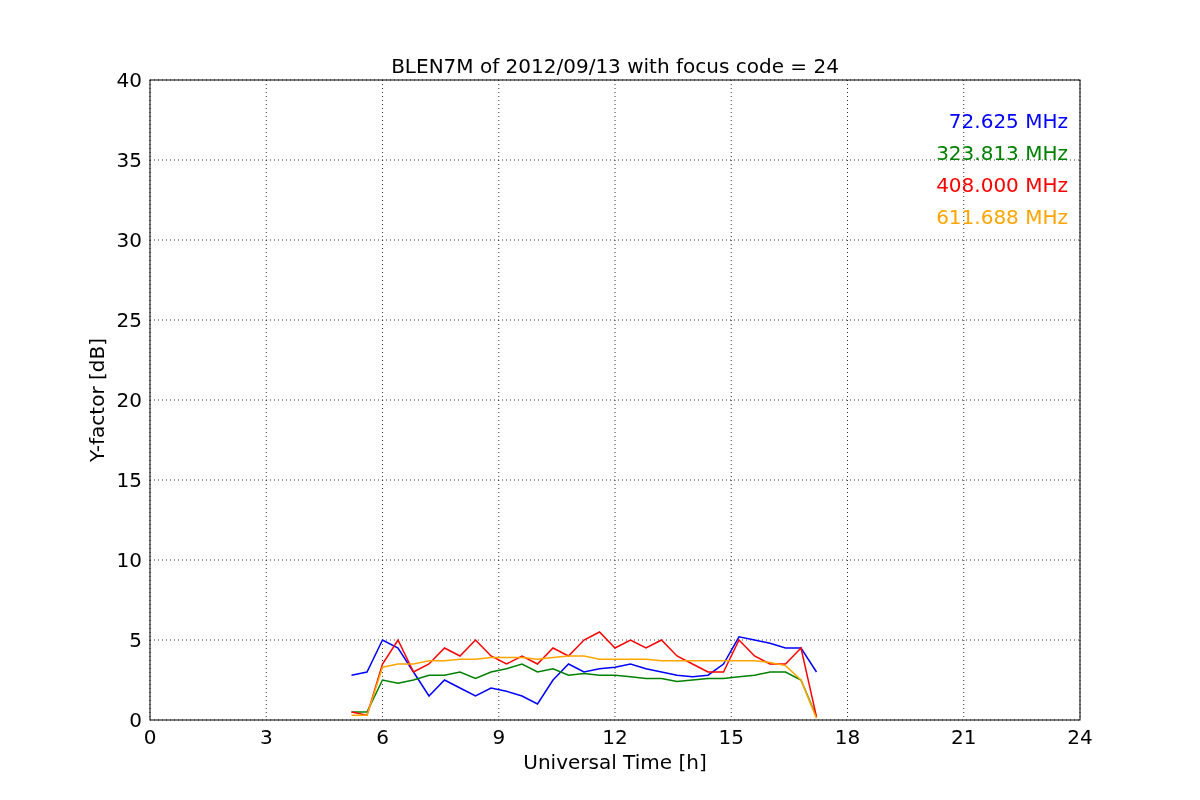 The width and height of the screenshot is (1200, 800). I want to click on legend-label: 323.813 MHz, so click(1002, 153).